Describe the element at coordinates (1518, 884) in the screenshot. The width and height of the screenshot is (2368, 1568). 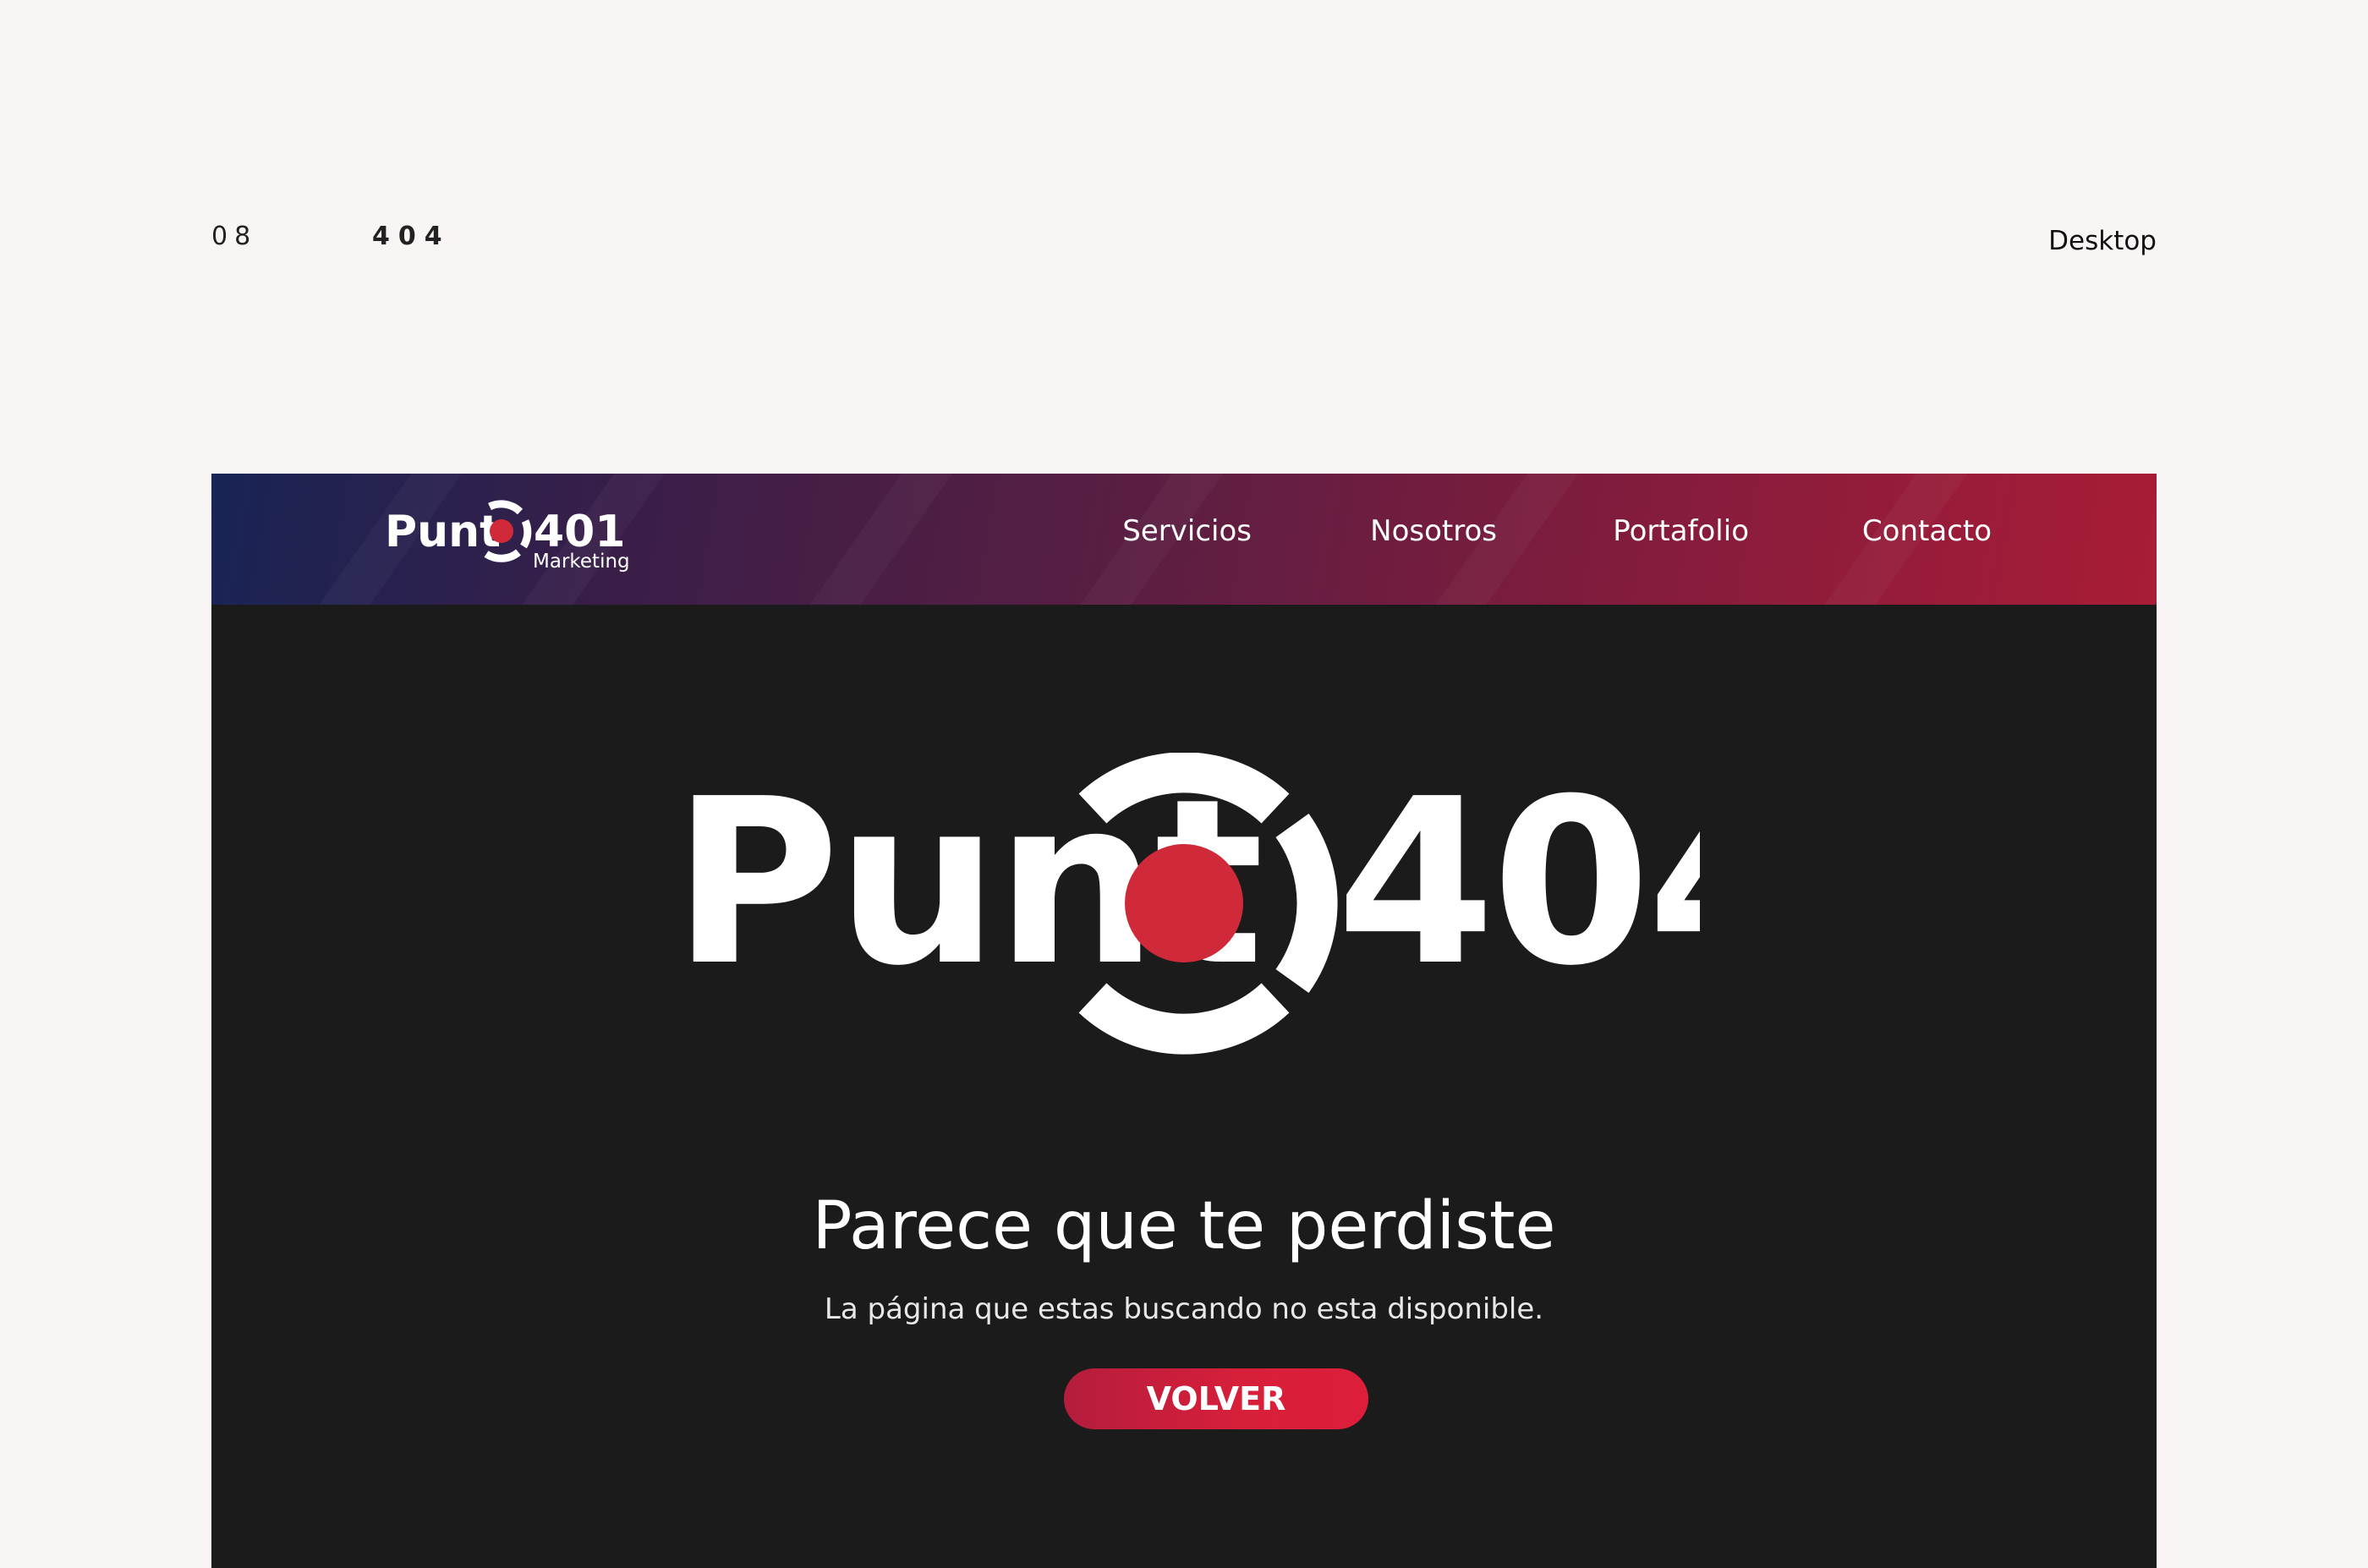
I see `hero-logo-number: 404` at that location.